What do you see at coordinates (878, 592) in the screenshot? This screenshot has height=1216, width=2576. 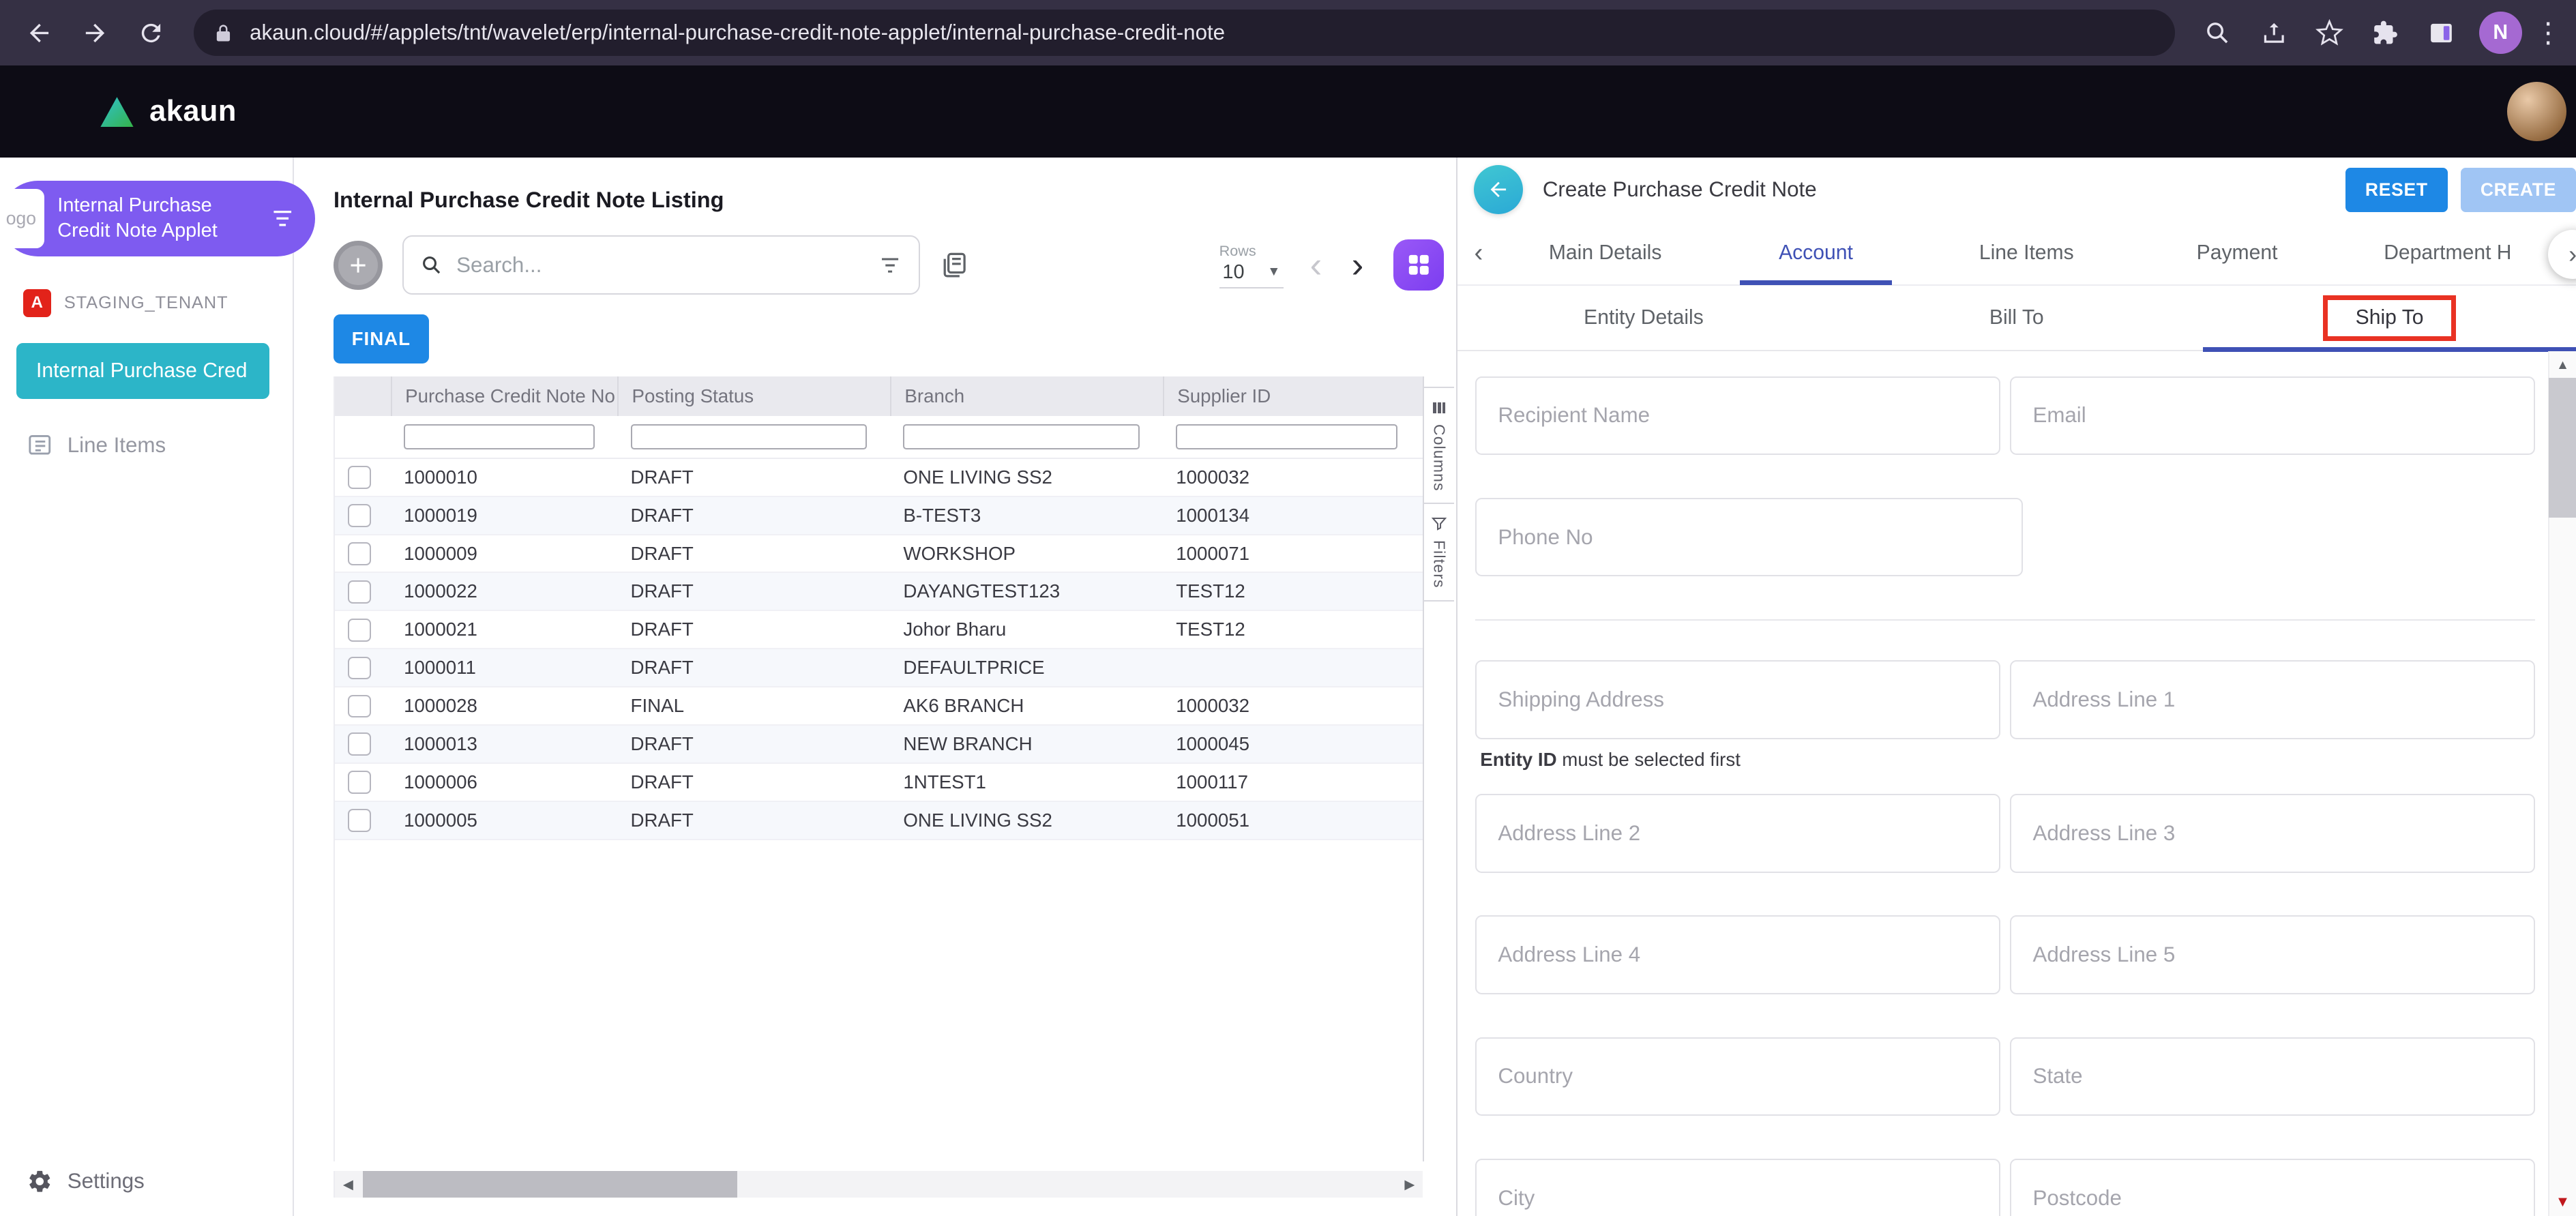 I see `table-row: 1000022 DRAFT DAYANGTEST123 TEST12` at bounding box center [878, 592].